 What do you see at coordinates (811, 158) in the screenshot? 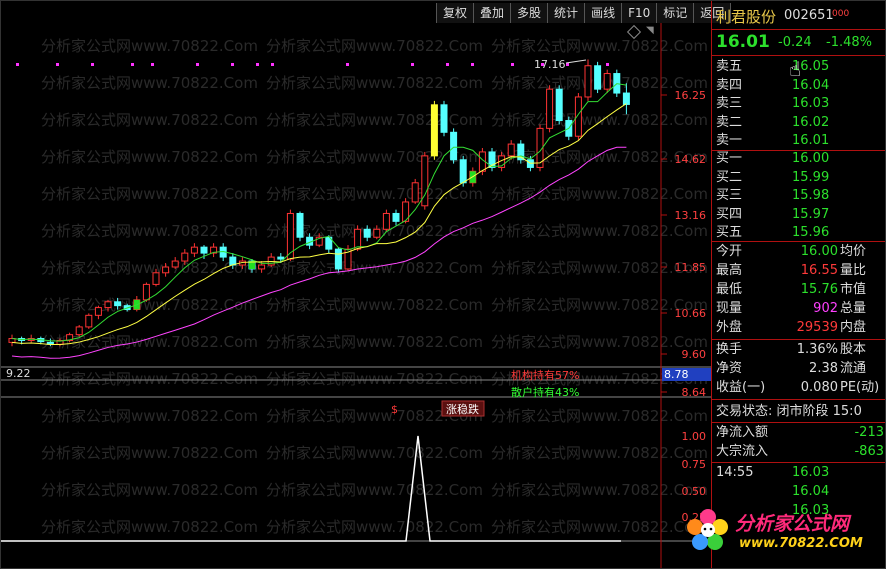
I see `bid-price: 16.00` at bounding box center [811, 158].